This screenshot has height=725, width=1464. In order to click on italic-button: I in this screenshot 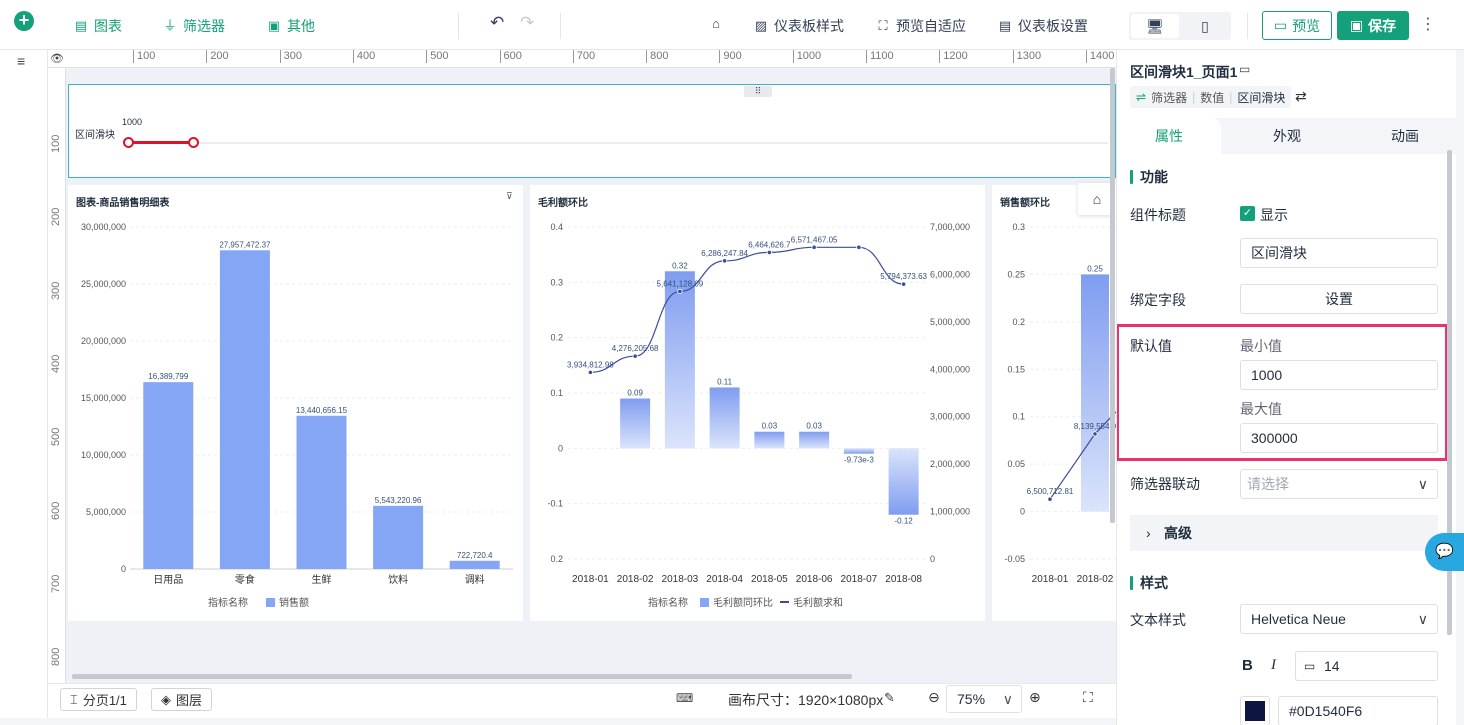, I will do `click(1273, 665)`.